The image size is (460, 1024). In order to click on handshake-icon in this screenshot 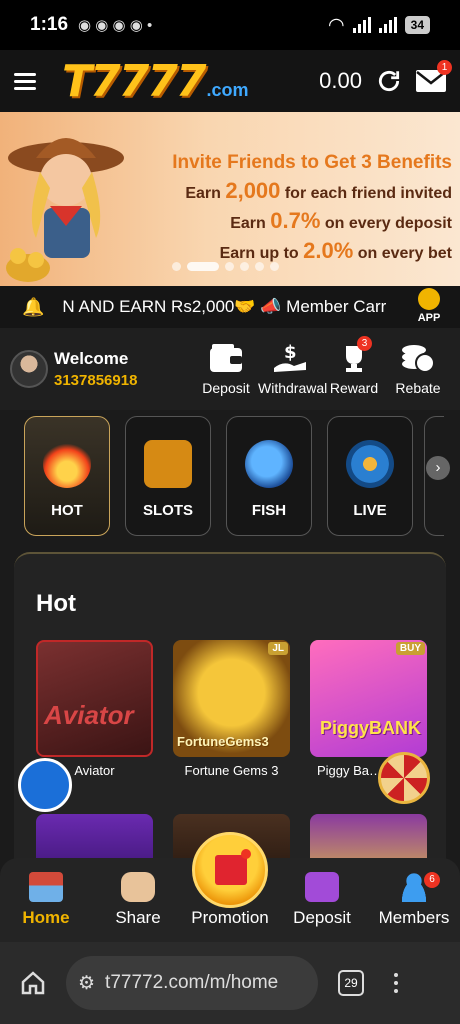, I will do `click(138, 887)`.